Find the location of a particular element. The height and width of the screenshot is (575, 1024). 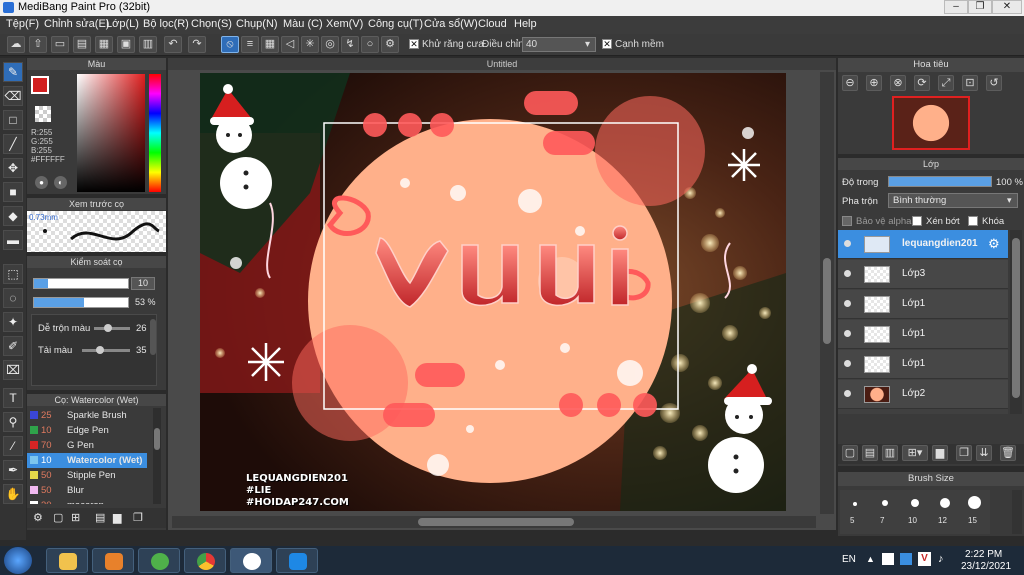

brush-item: 25 Sparkle Brush is located at coordinates (87, 415).